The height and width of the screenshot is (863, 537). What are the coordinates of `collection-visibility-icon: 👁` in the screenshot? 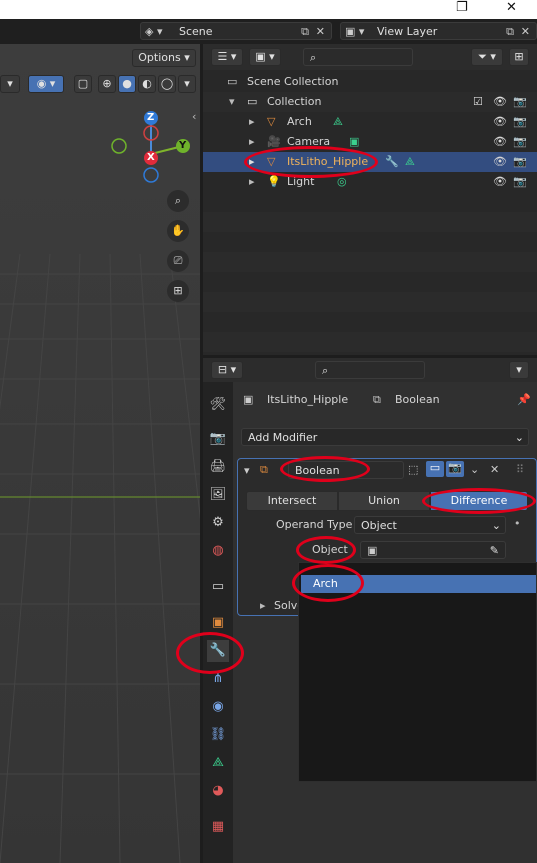 It's located at (500, 102).